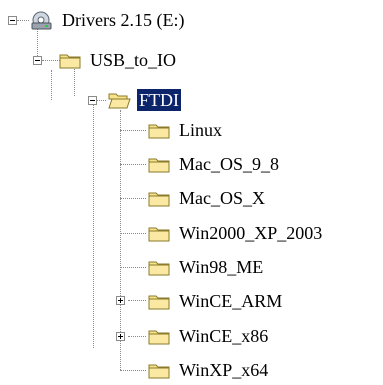 Image resolution: width=383 pixels, height=385 pixels. What do you see at coordinates (251, 233) in the screenshot?
I see `tree-node-label: Win2000_XP_2003` at bounding box center [251, 233].